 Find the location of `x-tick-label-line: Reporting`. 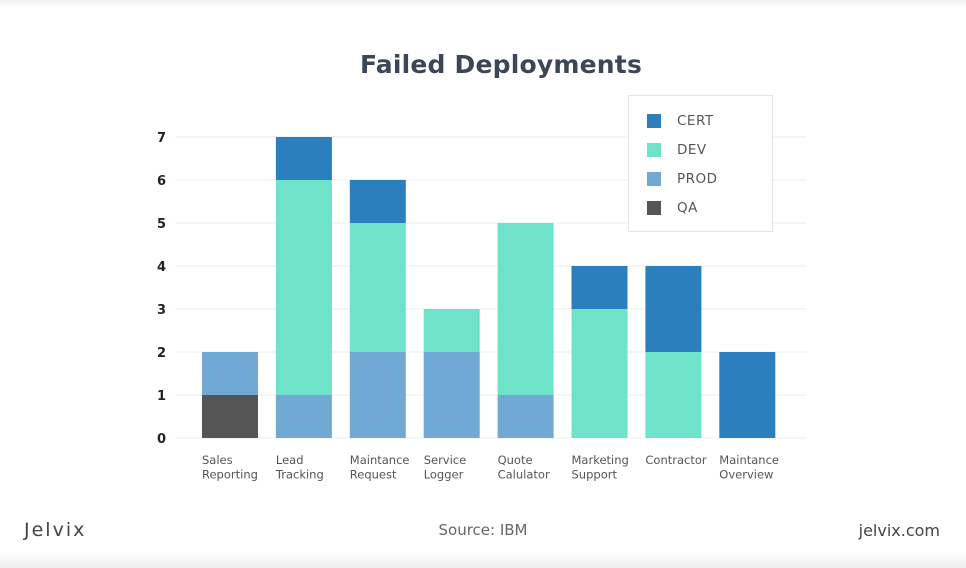

x-tick-label-line: Reporting is located at coordinates (230, 475).